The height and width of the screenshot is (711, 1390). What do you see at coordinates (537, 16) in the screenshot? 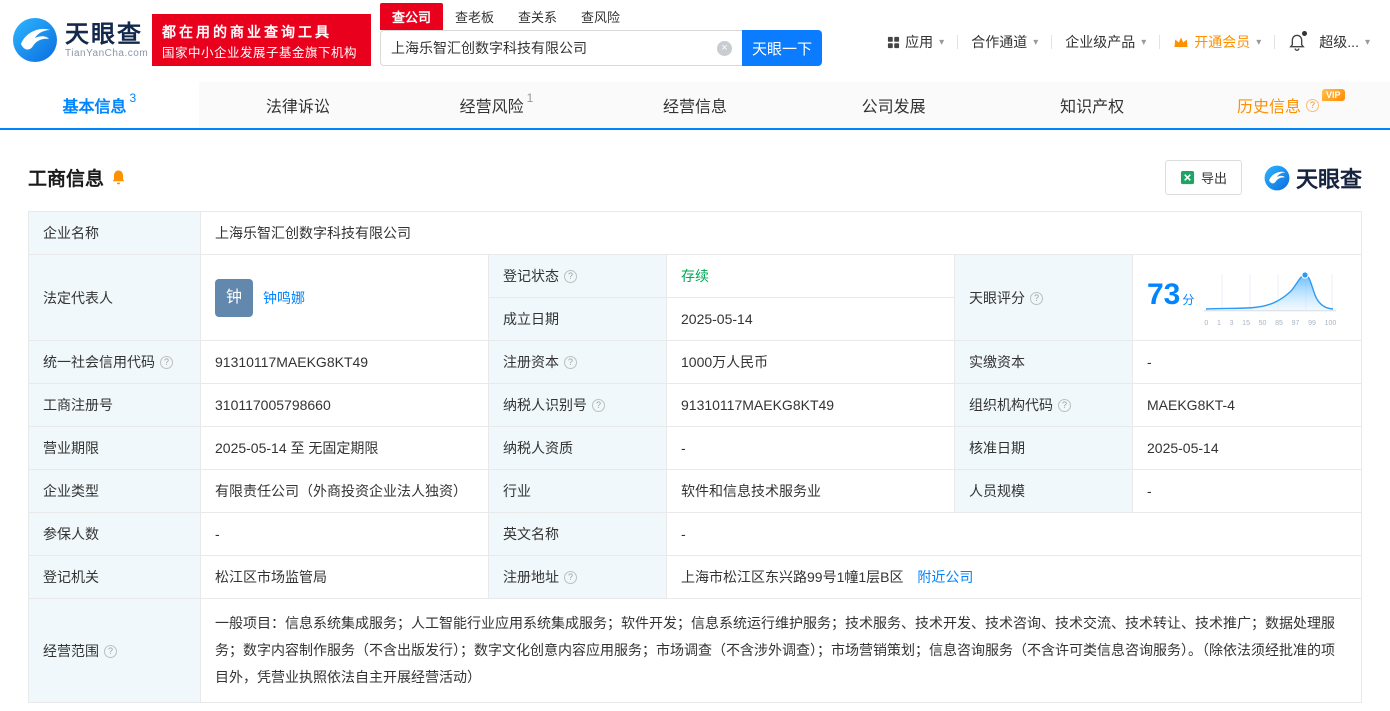
I see `search-tab-relation: 查关系` at bounding box center [537, 16].